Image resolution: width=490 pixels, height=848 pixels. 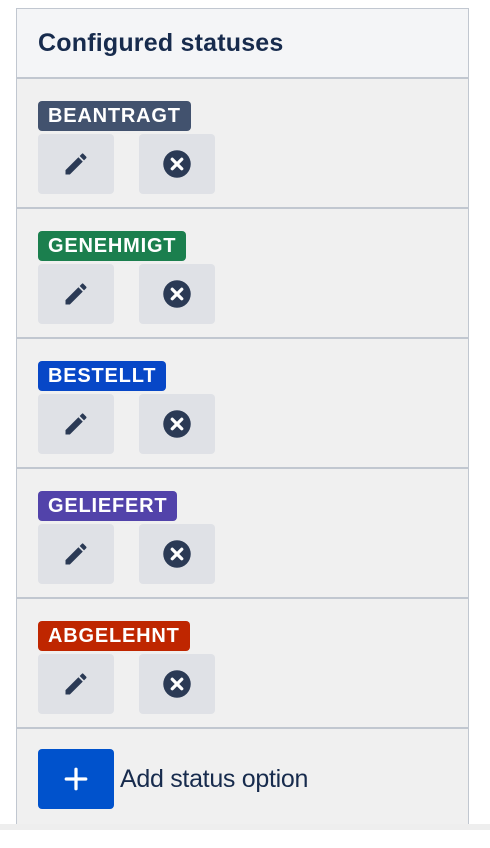 What do you see at coordinates (112, 246) in the screenshot?
I see `status-lozenge: GENEHMIGT` at bounding box center [112, 246].